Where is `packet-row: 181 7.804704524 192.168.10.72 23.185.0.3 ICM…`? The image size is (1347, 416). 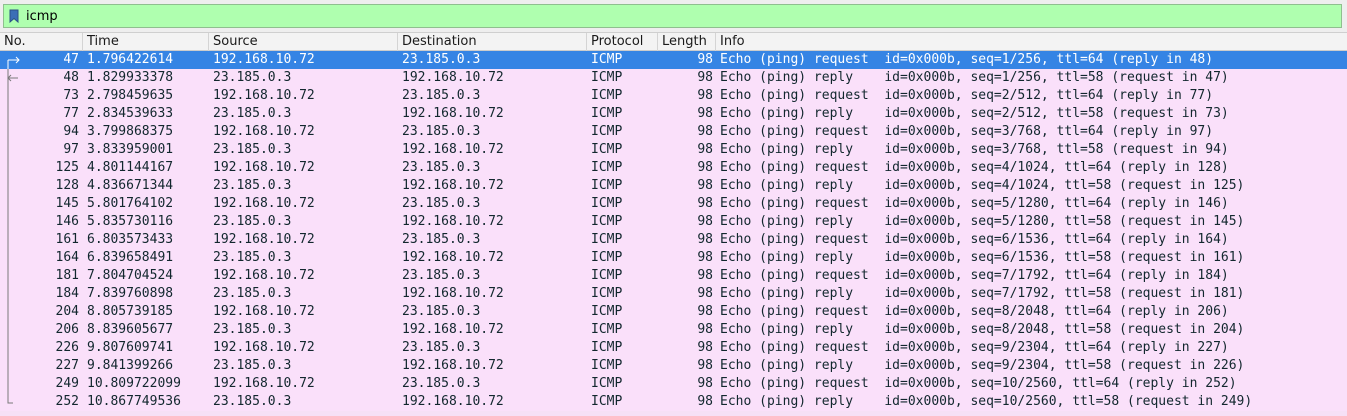
packet-row: 181 7.804704524 192.168.10.72 23.185.0.3 ICM… is located at coordinates (673, 276).